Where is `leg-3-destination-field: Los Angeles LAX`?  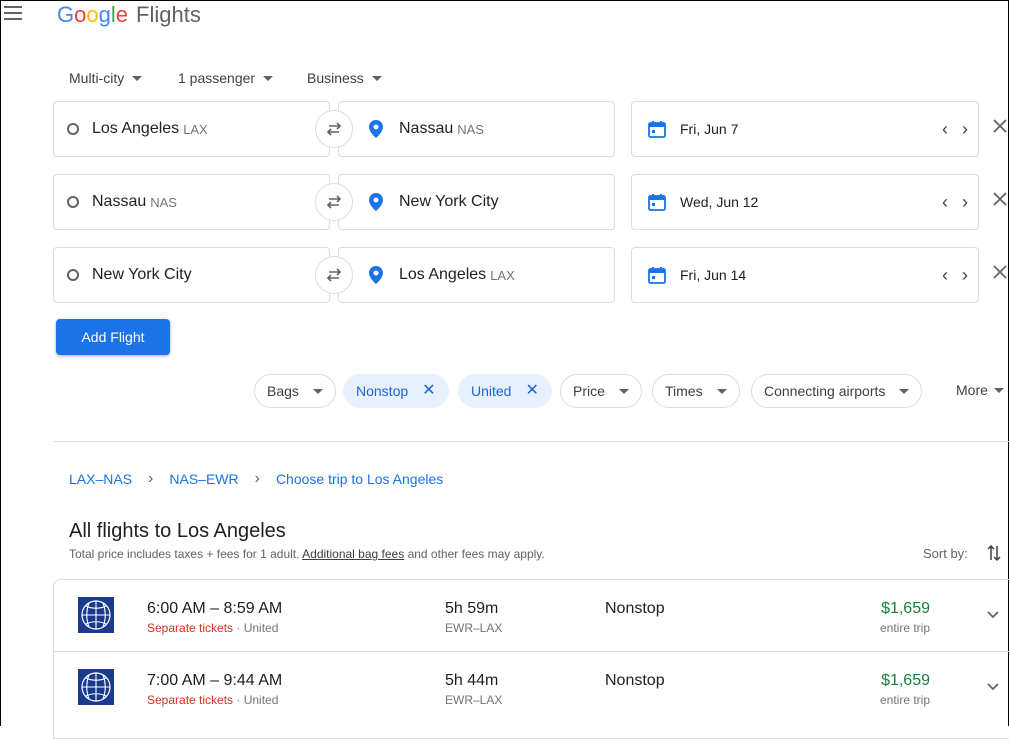
leg-3-destination-field: Los Angeles LAX is located at coordinates (476, 275).